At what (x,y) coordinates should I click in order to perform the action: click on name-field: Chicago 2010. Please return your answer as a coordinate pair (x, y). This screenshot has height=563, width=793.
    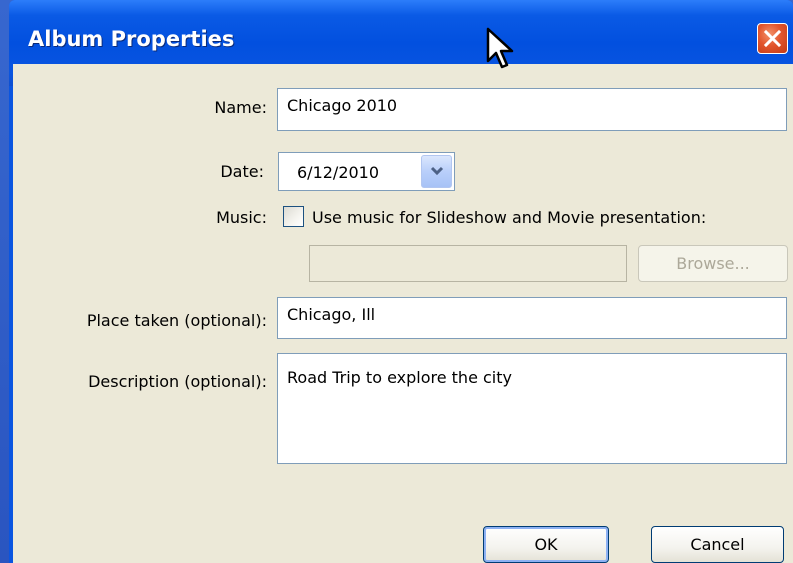
    Looking at the image, I should click on (532, 109).